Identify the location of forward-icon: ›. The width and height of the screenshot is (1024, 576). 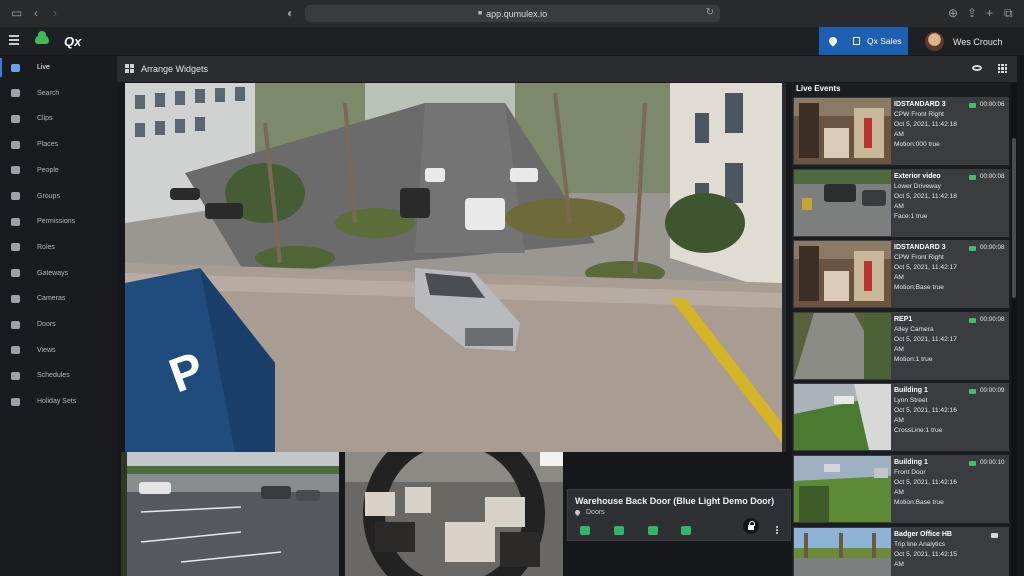
(55, 13).